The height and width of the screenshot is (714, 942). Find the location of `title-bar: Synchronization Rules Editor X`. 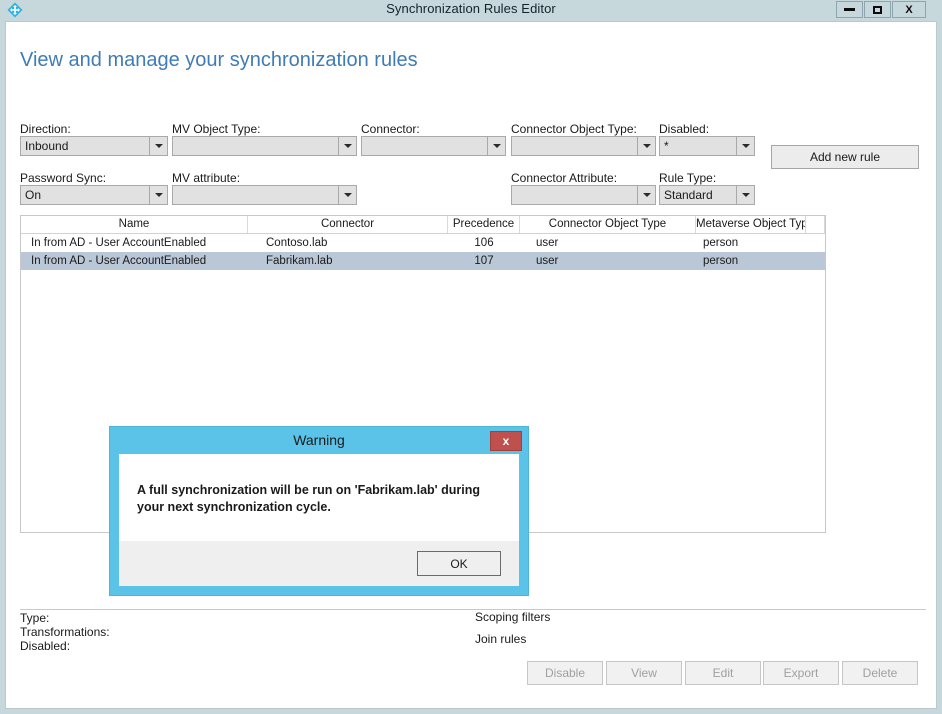

title-bar: Synchronization Rules Editor X is located at coordinates (471, 9).